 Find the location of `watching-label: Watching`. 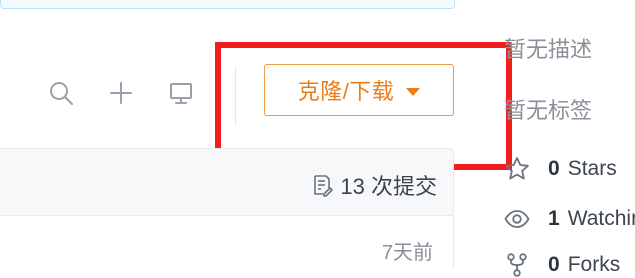

watching-label: Watching is located at coordinates (601, 218).